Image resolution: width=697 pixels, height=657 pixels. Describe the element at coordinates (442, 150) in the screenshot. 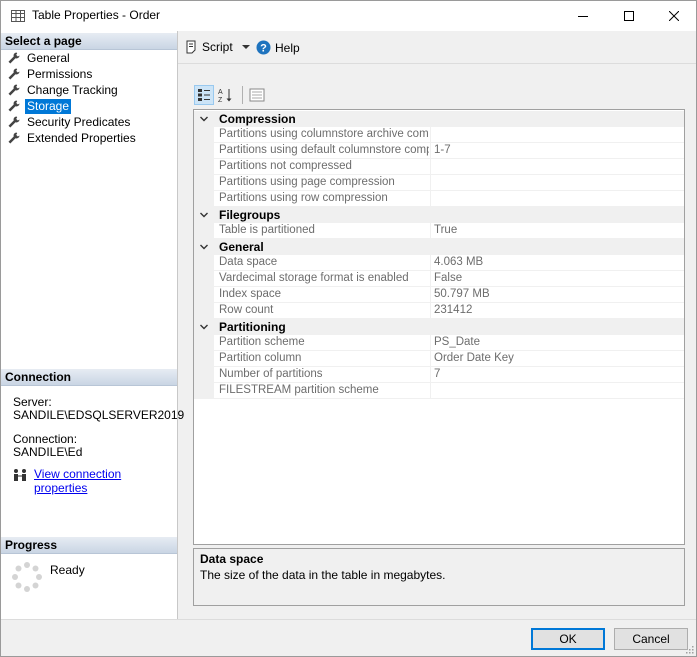

I see `property-value: 1-7` at that location.